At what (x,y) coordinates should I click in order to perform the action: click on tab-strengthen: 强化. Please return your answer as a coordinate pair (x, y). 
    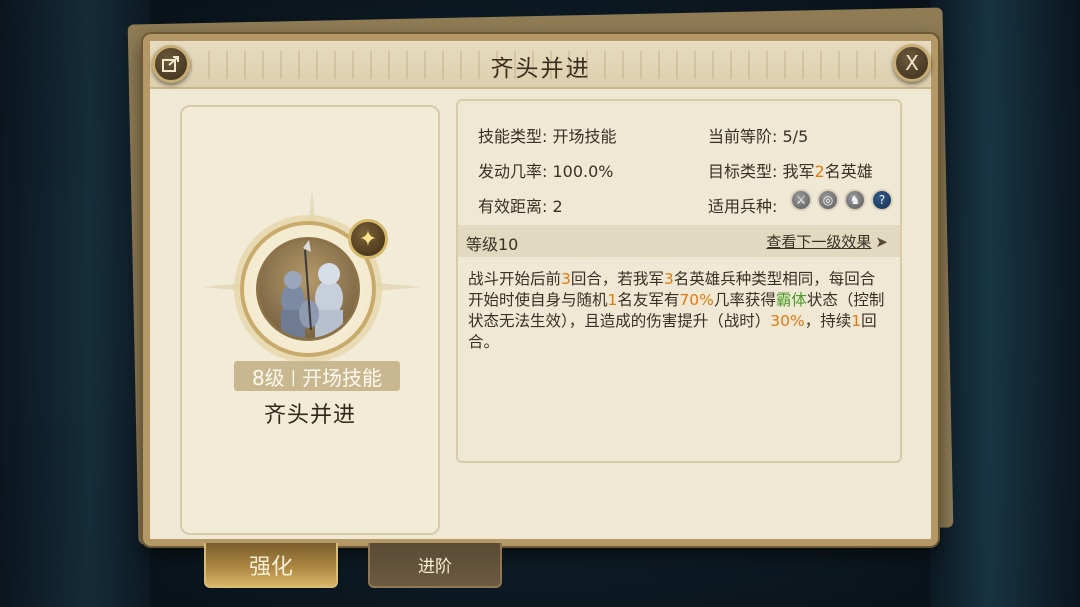
    Looking at the image, I should click on (271, 565).